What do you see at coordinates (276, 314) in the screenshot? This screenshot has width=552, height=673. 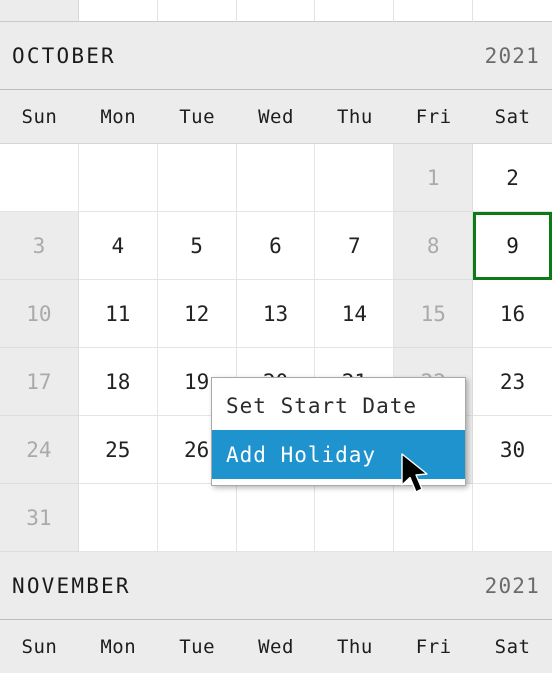 I see `day-cell: 13` at bounding box center [276, 314].